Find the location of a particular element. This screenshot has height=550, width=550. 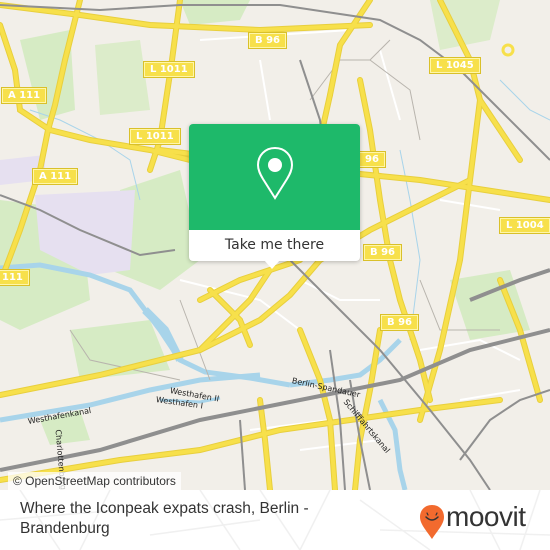

map-attribution: © OpenStreetMap contributors is located at coordinates (94, 481).